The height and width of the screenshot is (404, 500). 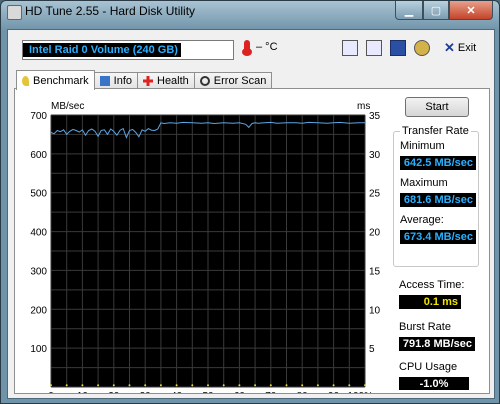 I want to click on copy-text-button, so click(x=350, y=48).